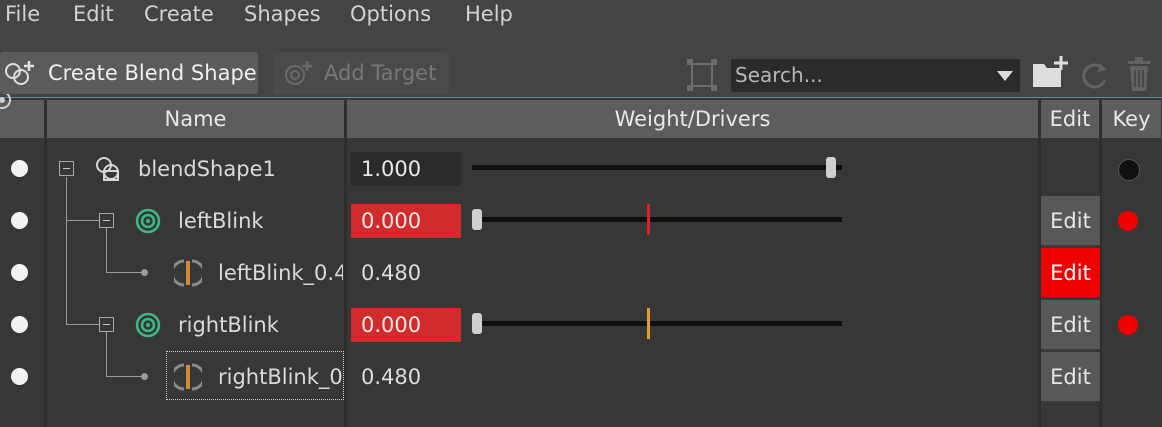 The height and width of the screenshot is (427, 1162). Describe the element at coordinates (702, 75) in the screenshot. I see `frame-selection-icon` at that location.